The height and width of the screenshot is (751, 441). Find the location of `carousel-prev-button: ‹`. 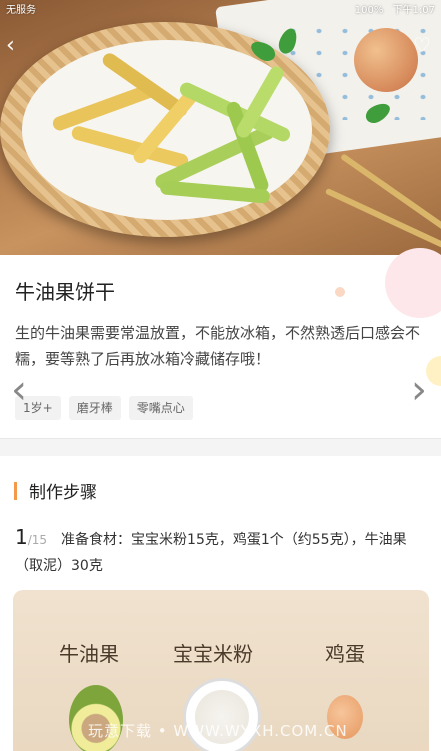

carousel-prev-button: ‹ is located at coordinates (19, 390).